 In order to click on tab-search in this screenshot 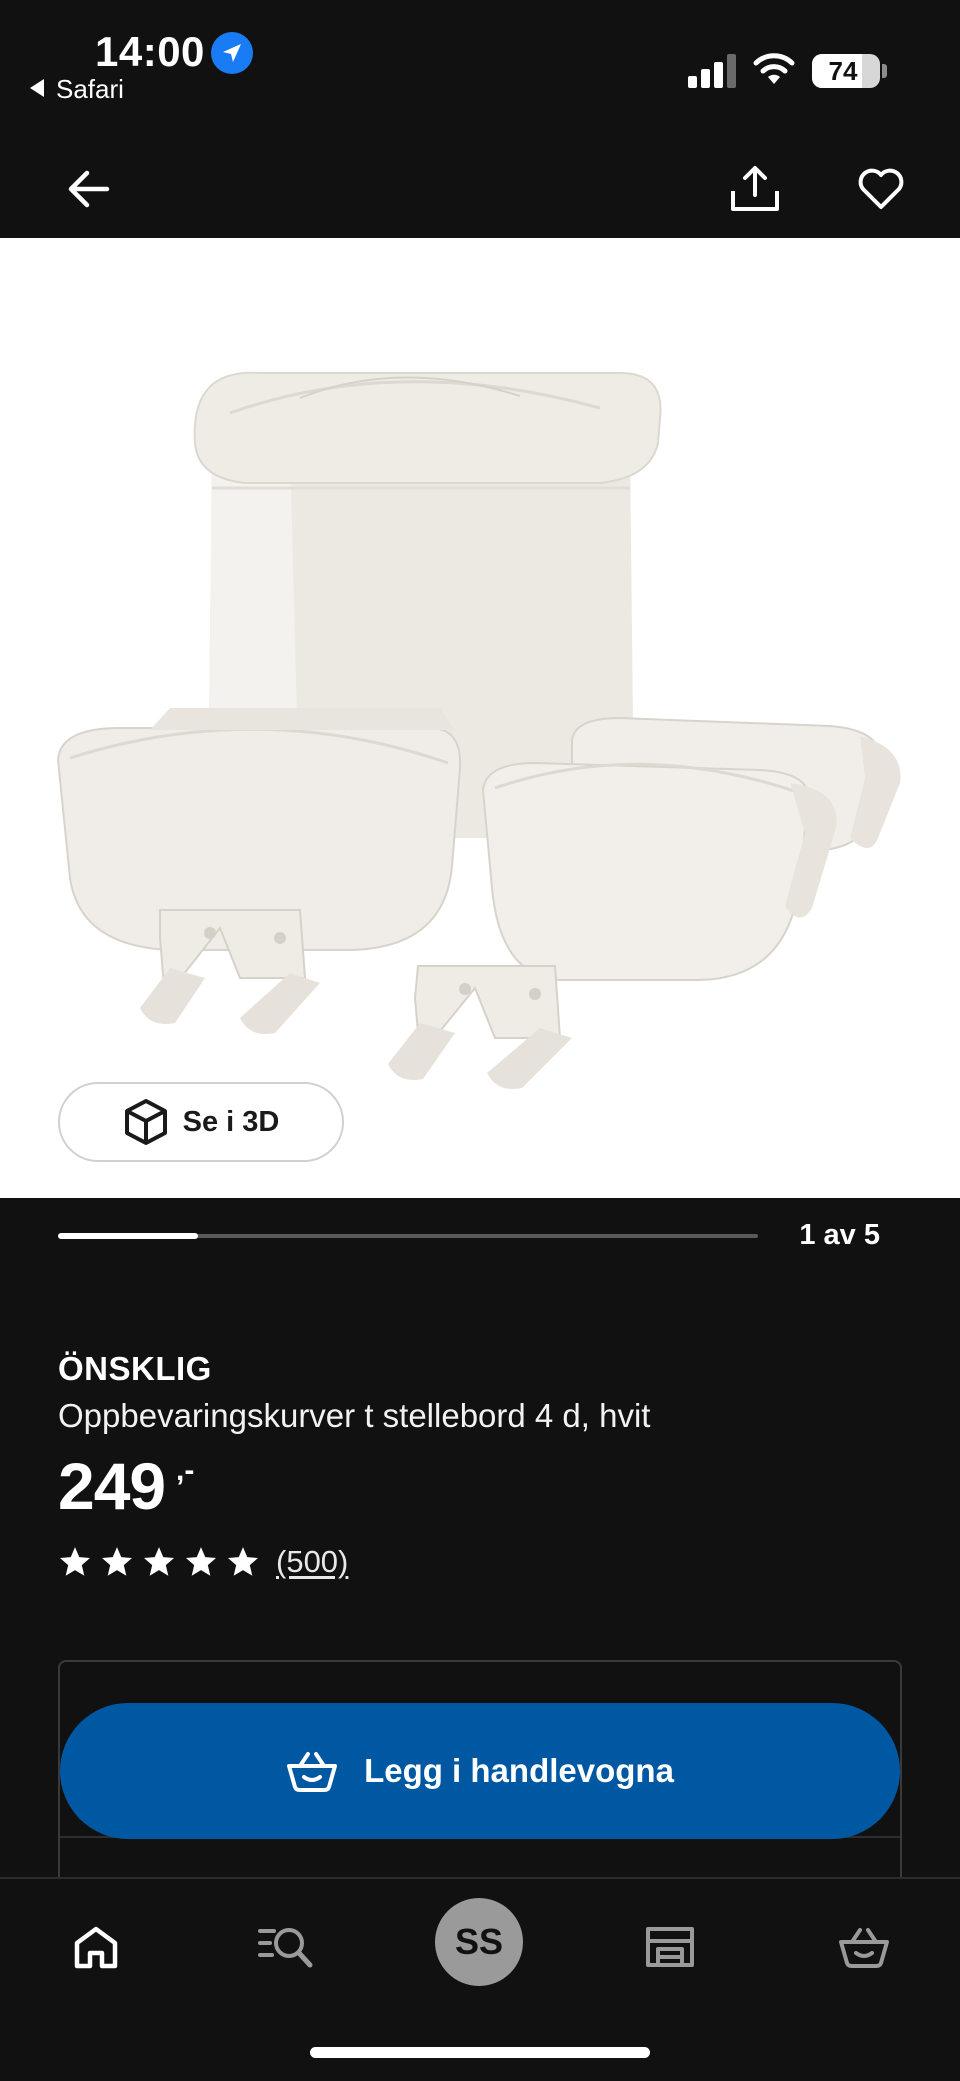, I will do `click(286, 1947)`.